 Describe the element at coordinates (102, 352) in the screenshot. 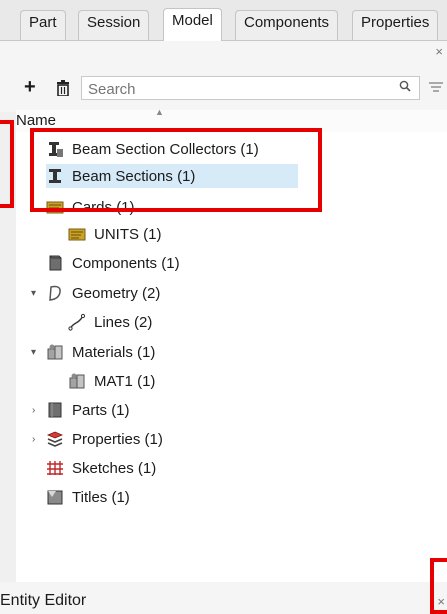

I see `tree-item-label: Materials` at that location.